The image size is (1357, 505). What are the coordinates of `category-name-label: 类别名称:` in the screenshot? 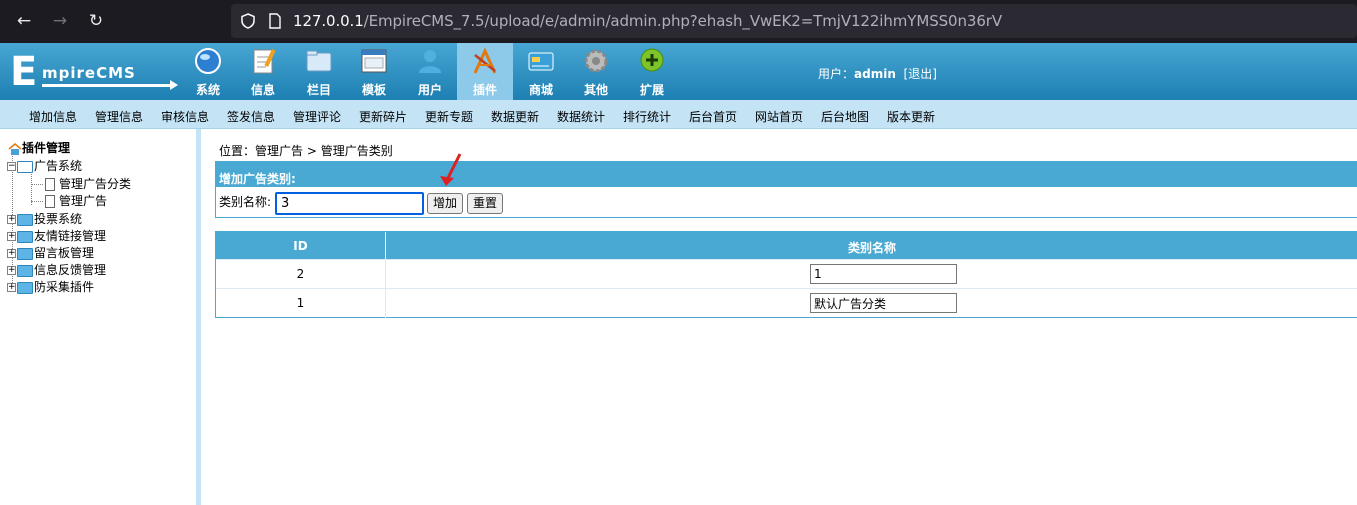 It's located at (245, 202).